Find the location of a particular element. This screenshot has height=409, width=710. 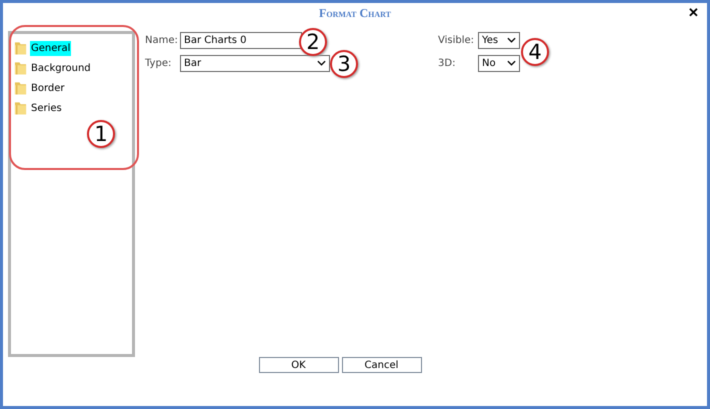

callout-number: 1 is located at coordinates (101, 134).